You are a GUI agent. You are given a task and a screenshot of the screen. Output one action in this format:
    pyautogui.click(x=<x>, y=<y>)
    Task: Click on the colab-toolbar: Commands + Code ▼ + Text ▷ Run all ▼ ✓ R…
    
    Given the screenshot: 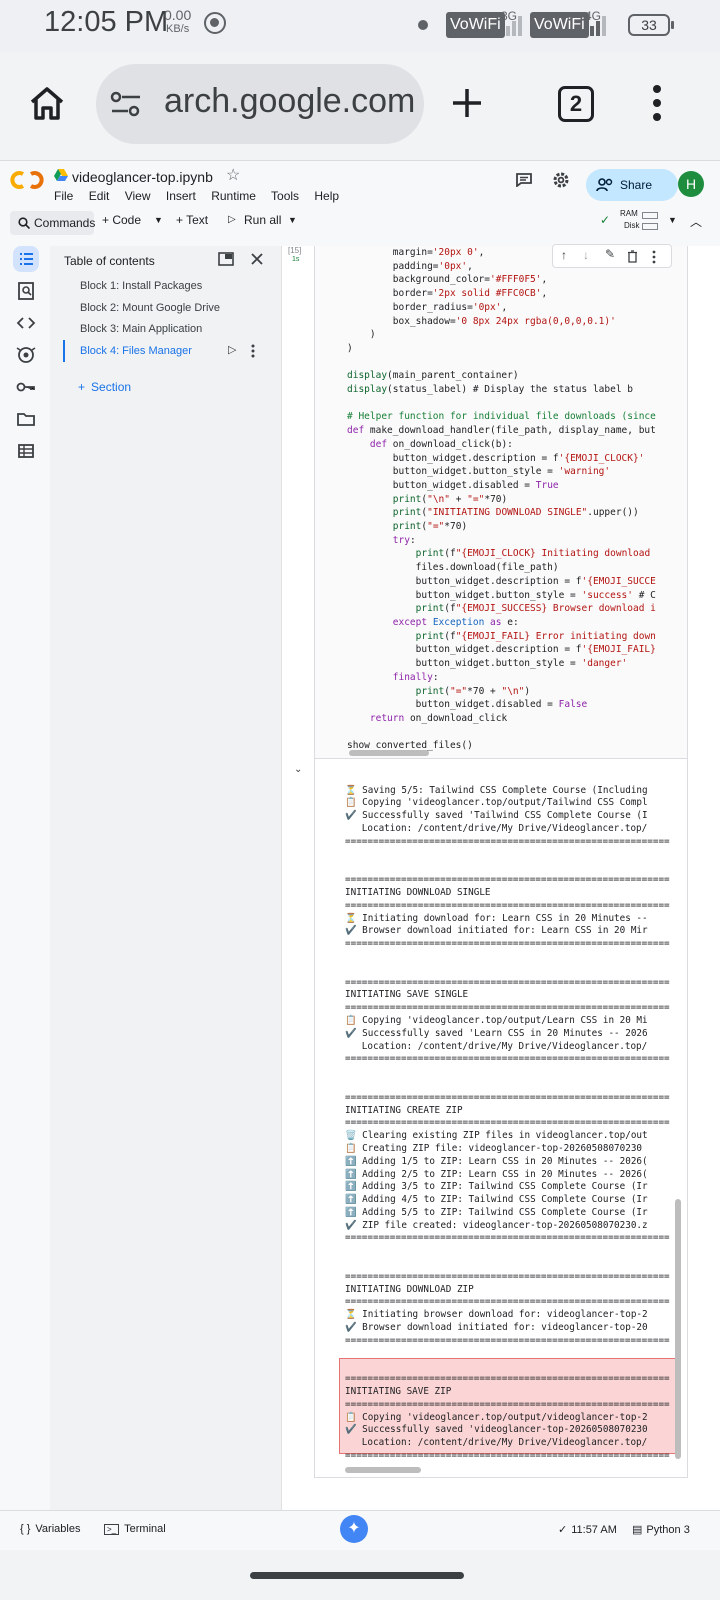 What is the action you would take?
    pyautogui.click(x=360, y=223)
    